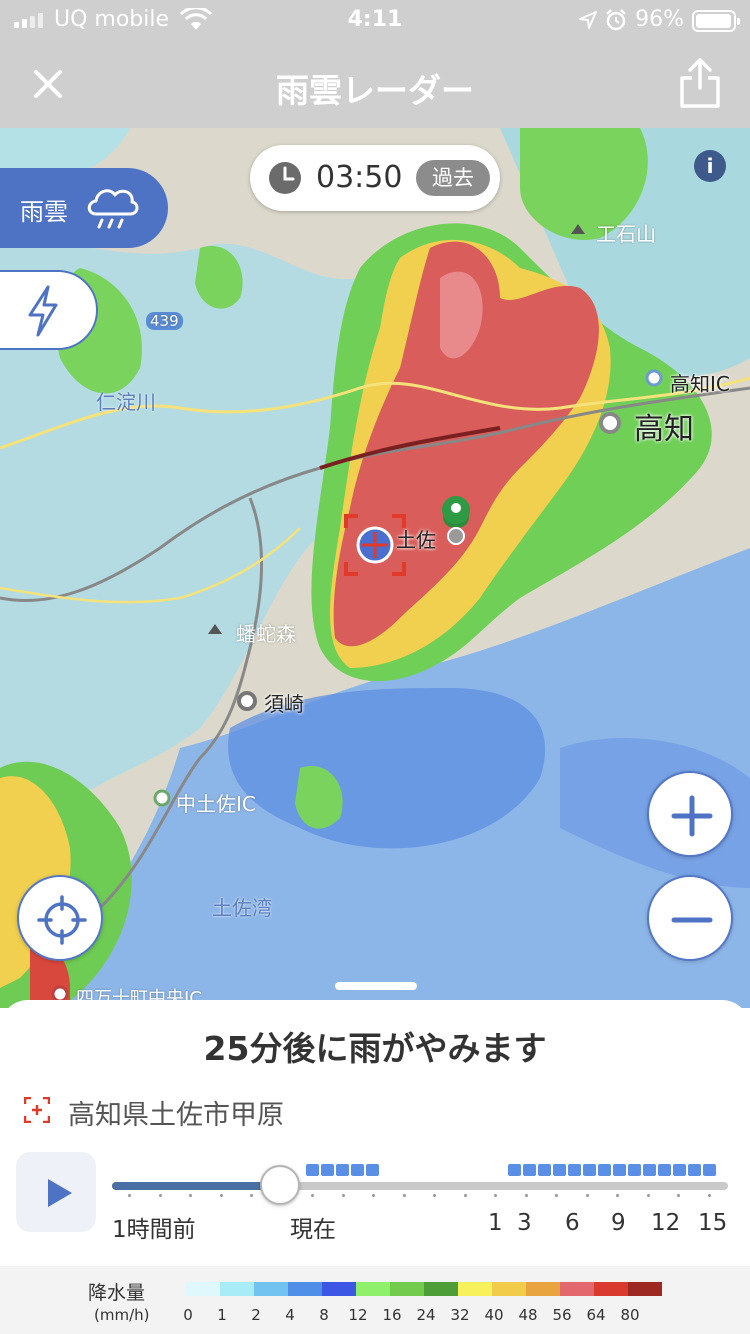 This screenshot has height=1334, width=750. What do you see at coordinates (126, 402) in the screenshot?
I see `map-label-niyodo-river: 仁淀川` at bounding box center [126, 402].